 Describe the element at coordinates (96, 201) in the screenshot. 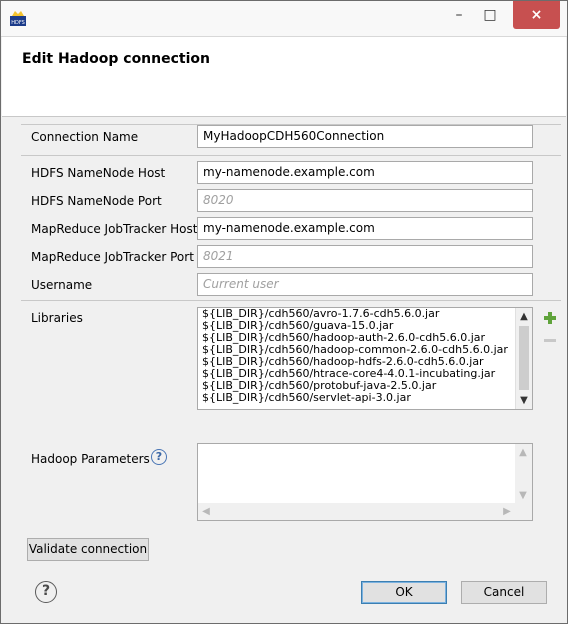

I see `namenode-port-label: HDFS NameNode Port` at that location.